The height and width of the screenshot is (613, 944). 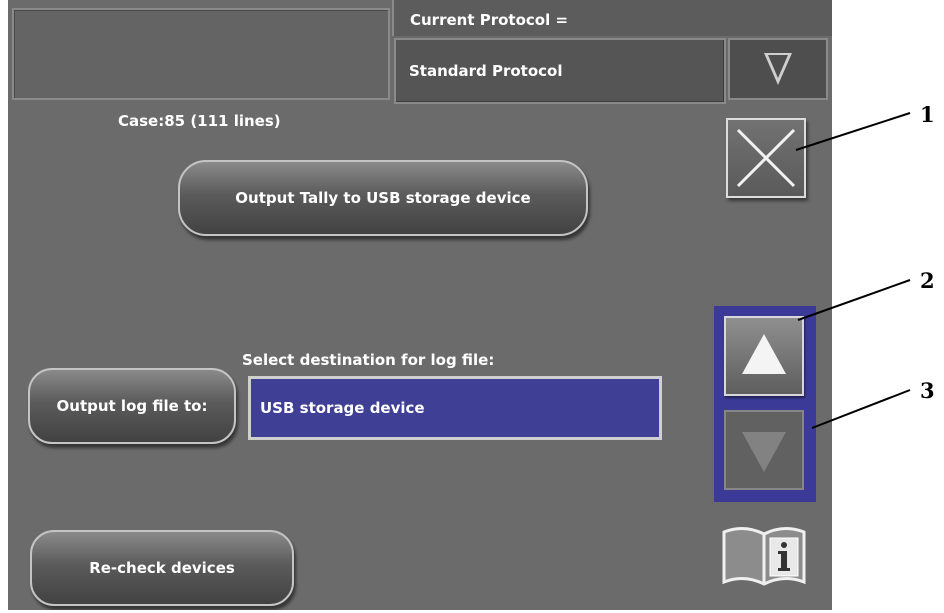 I want to click on protocol-select: Standard Protocol, so click(x=560, y=71).